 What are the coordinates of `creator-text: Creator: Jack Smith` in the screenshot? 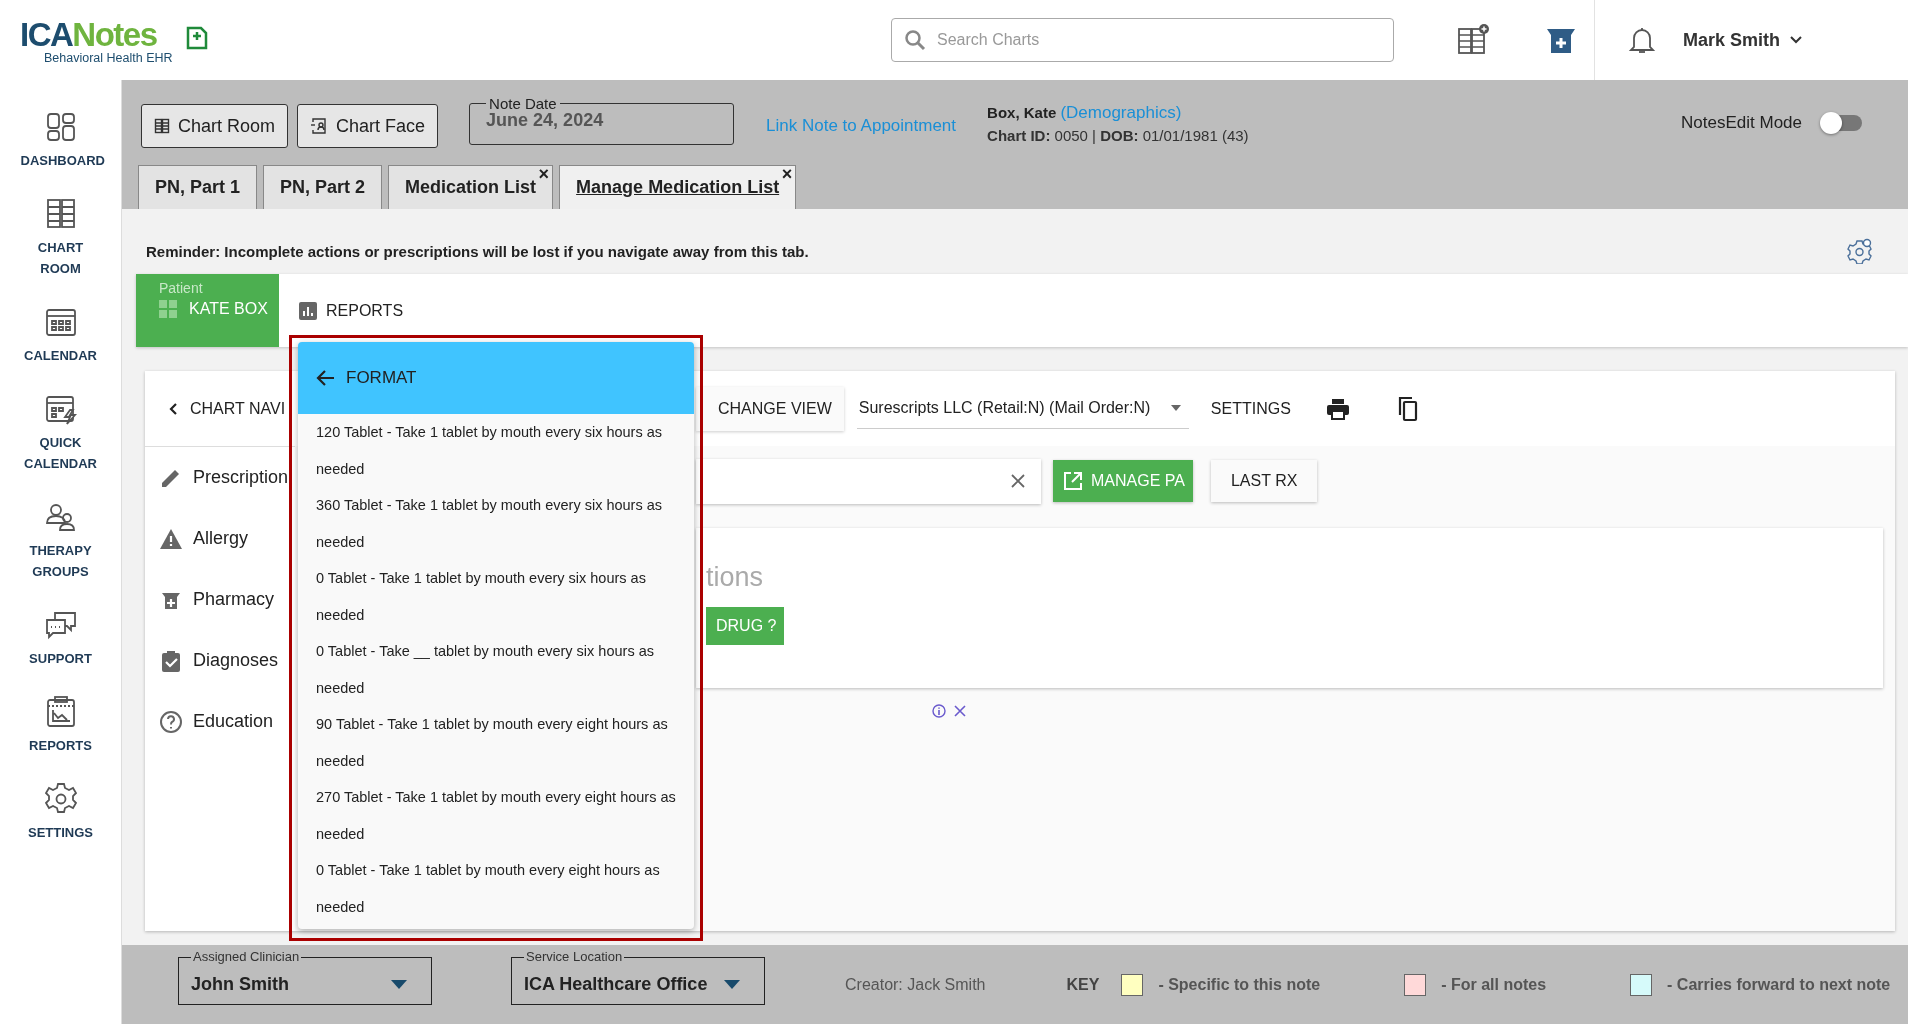 It's located at (915, 984).